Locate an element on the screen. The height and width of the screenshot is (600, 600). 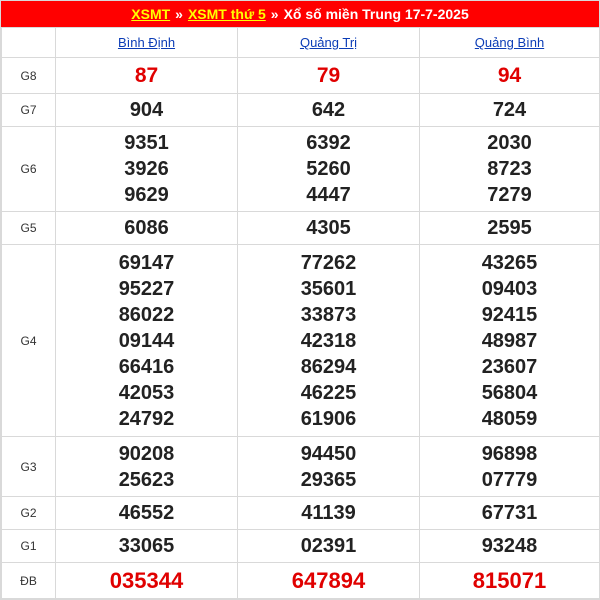
prize-cell: 77262 35601 33873 42318 86294 46225 61906 is located at coordinates (328, 340).